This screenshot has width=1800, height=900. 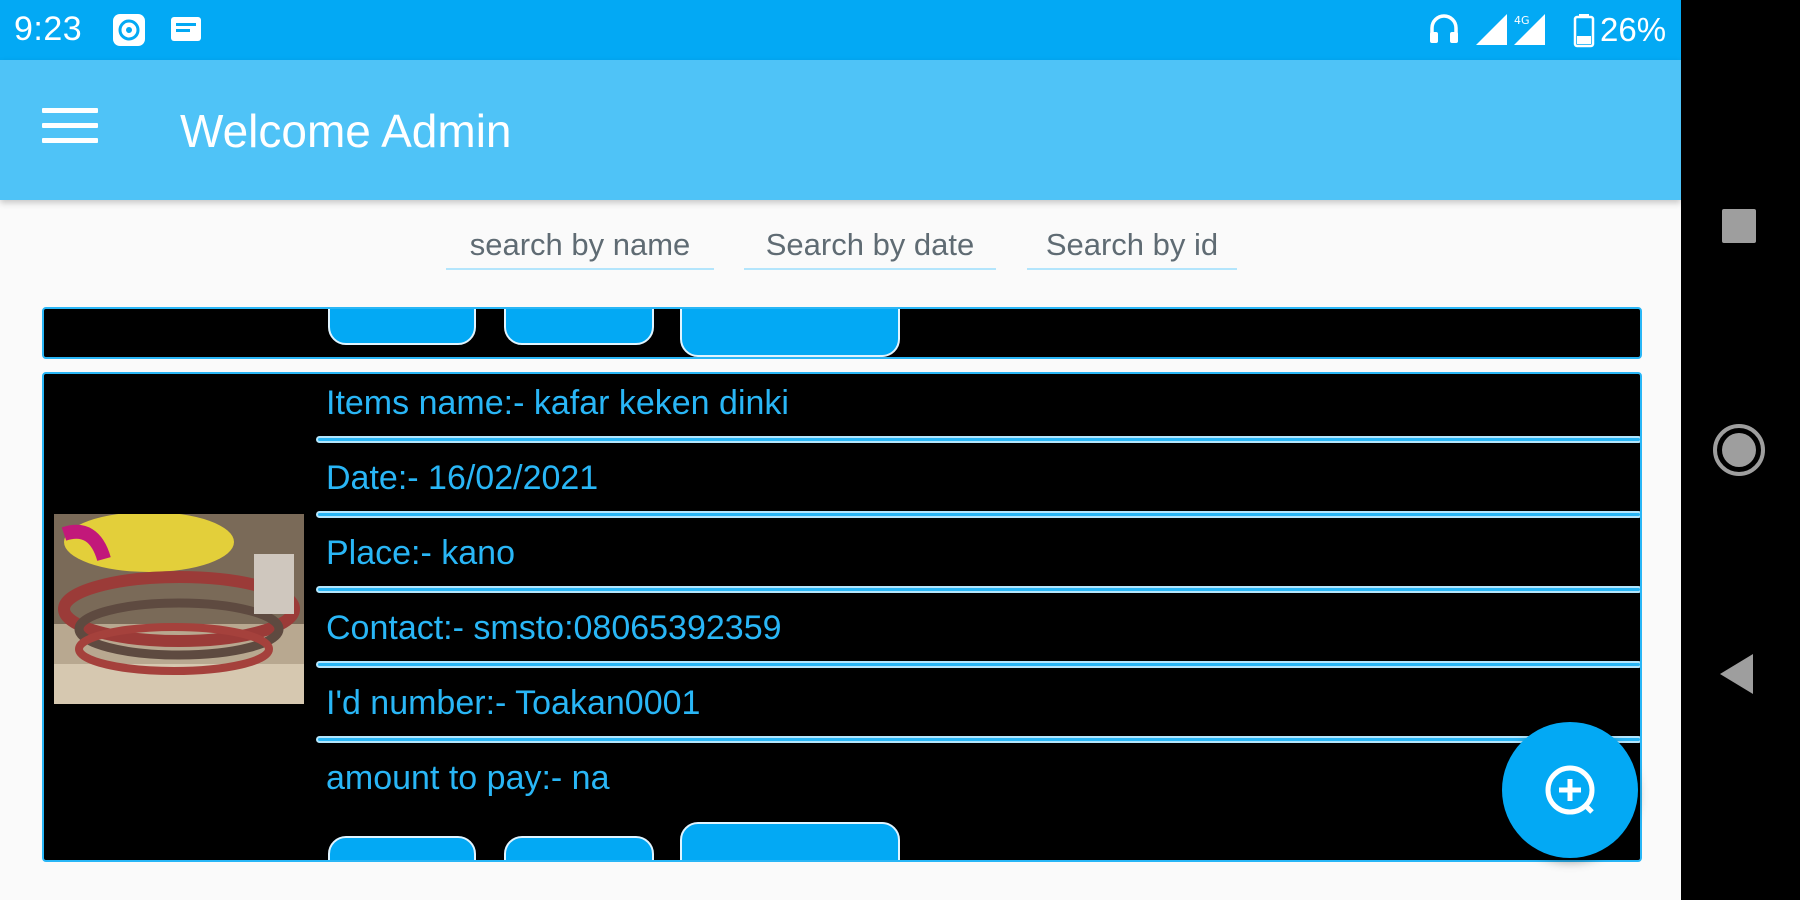 I want to click on search-by-id-input, so click(x=1132, y=246).